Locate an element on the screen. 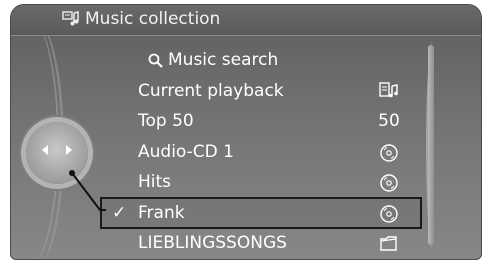  pointer-line is located at coordinates (87, 190).